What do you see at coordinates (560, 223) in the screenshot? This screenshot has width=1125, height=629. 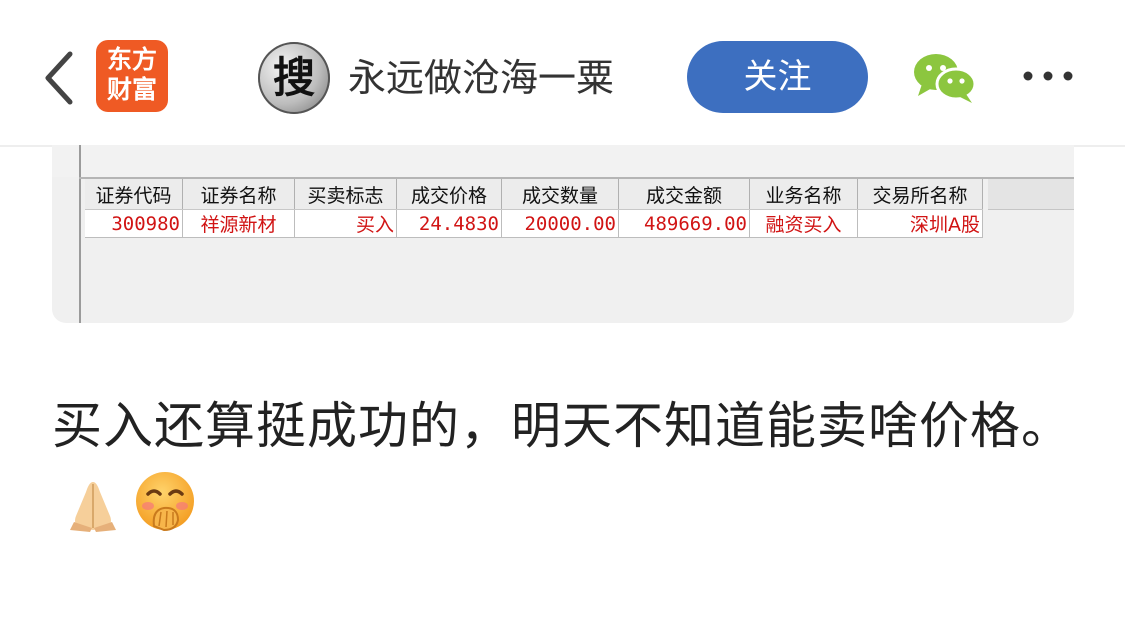 I see `cell-quantity: 20000.00` at bounding box center [560, 223].